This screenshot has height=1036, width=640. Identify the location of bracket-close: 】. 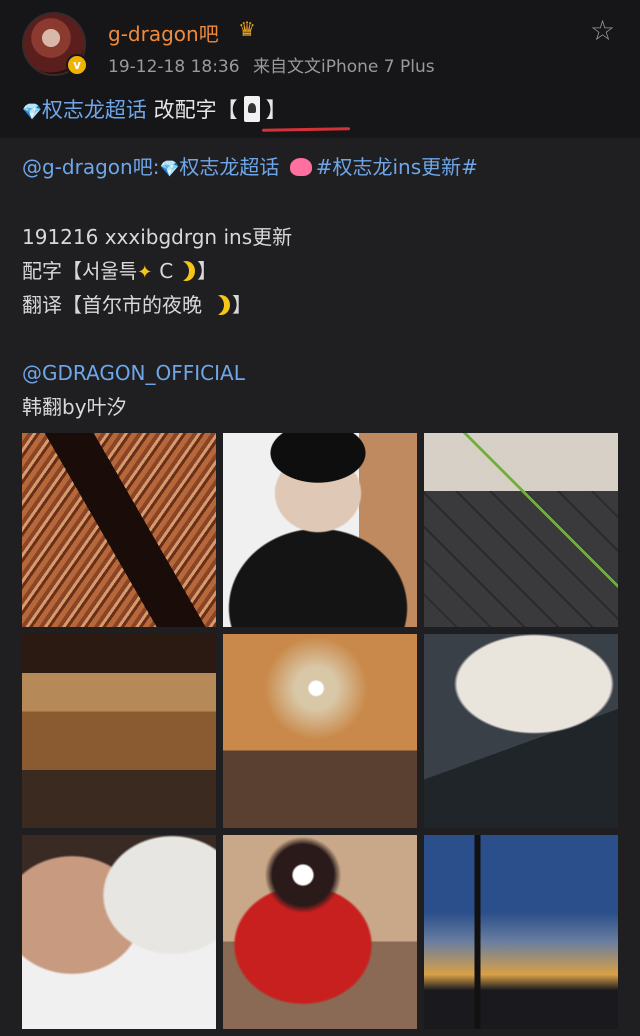
(276, 110).